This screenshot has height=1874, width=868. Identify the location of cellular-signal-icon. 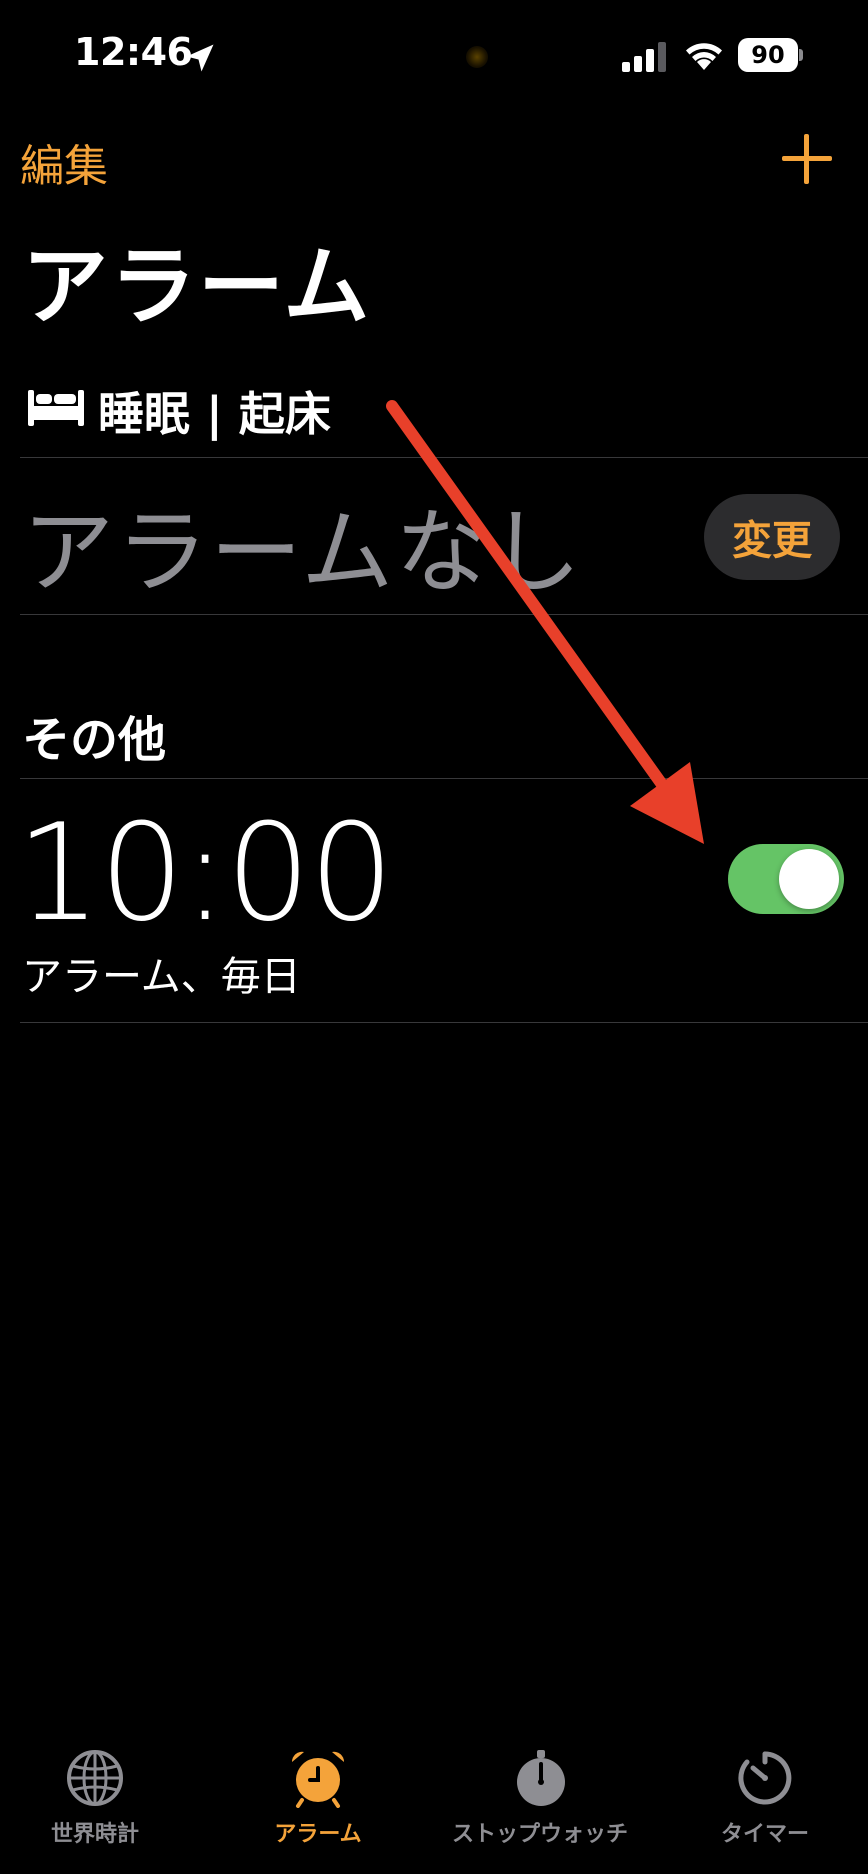
(644, 57).